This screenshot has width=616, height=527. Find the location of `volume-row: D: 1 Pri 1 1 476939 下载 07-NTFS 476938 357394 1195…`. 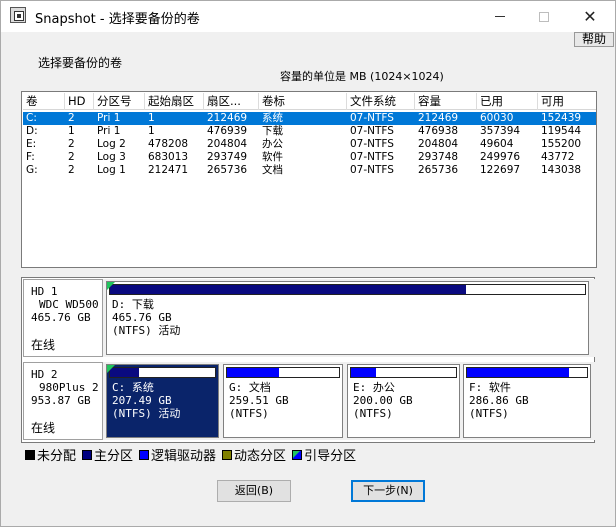

volume-row: D: 1 Pri 1 1 476939 下载 07-NTFS 476938 357394 1195… is located at coordinates (309, 131).